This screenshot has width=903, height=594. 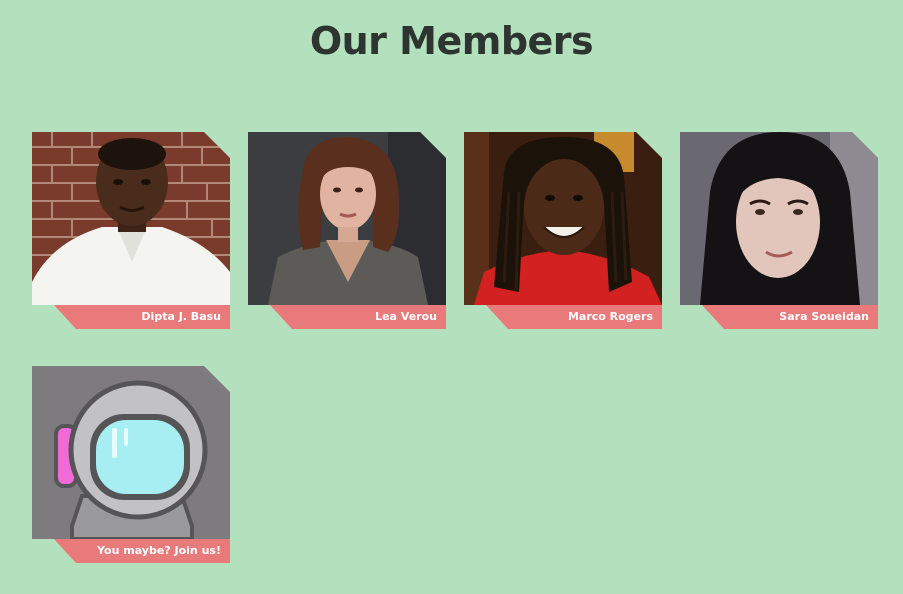 I want to click on join-us-card: You maybe? Join us!, so click(x=131, y=464).